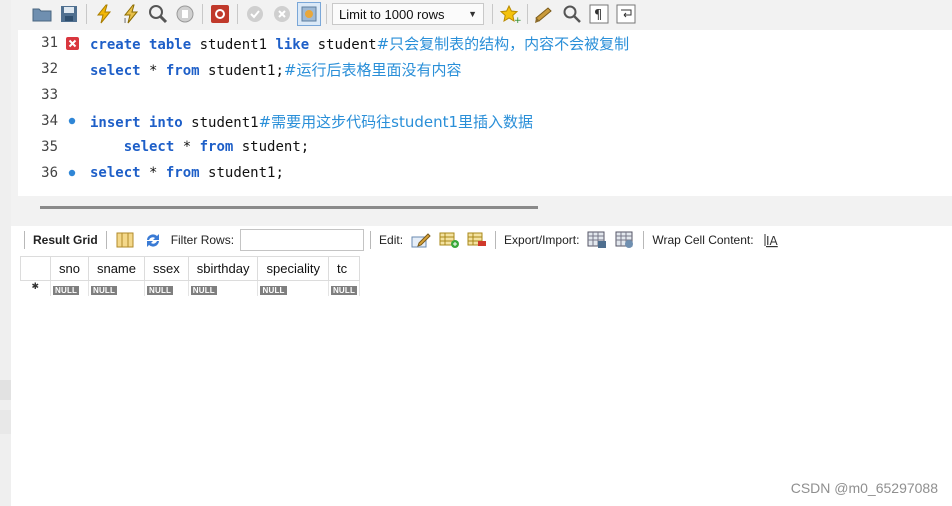 The width and height of the screenshot is (952, 506). What do you see at coordinates (220, 14) in the screenshot?
I see `toggle-error-icon` at bounding box center [220, 14].